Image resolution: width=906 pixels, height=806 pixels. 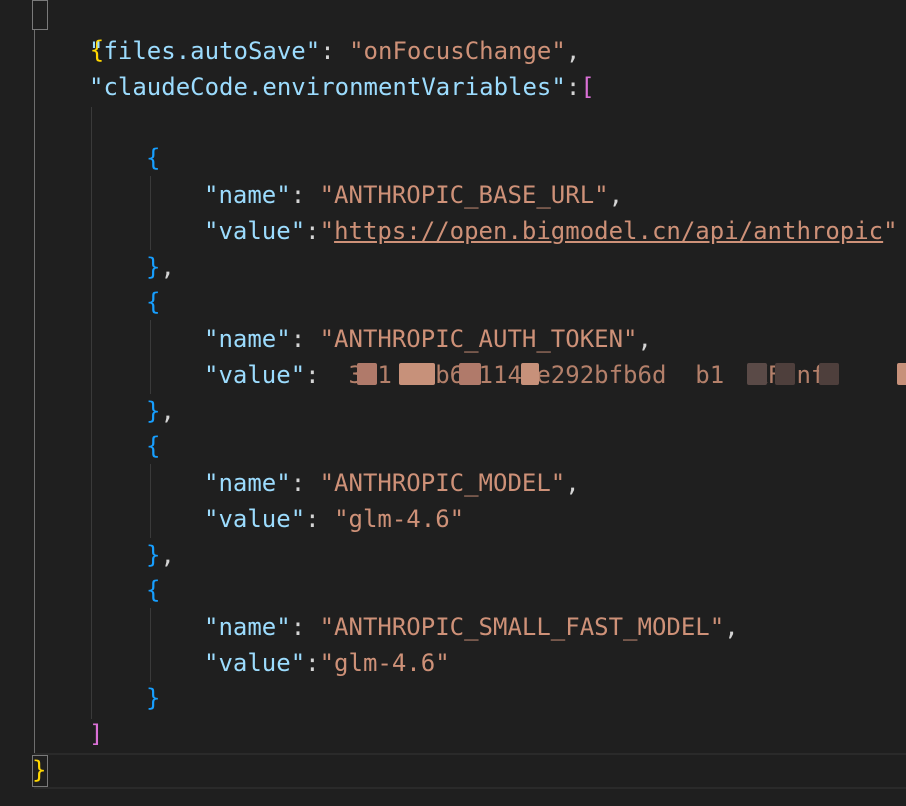 I want to click on item-3-name-value: "ANTHROPIC_MODEL", so click(x=442, y=483).